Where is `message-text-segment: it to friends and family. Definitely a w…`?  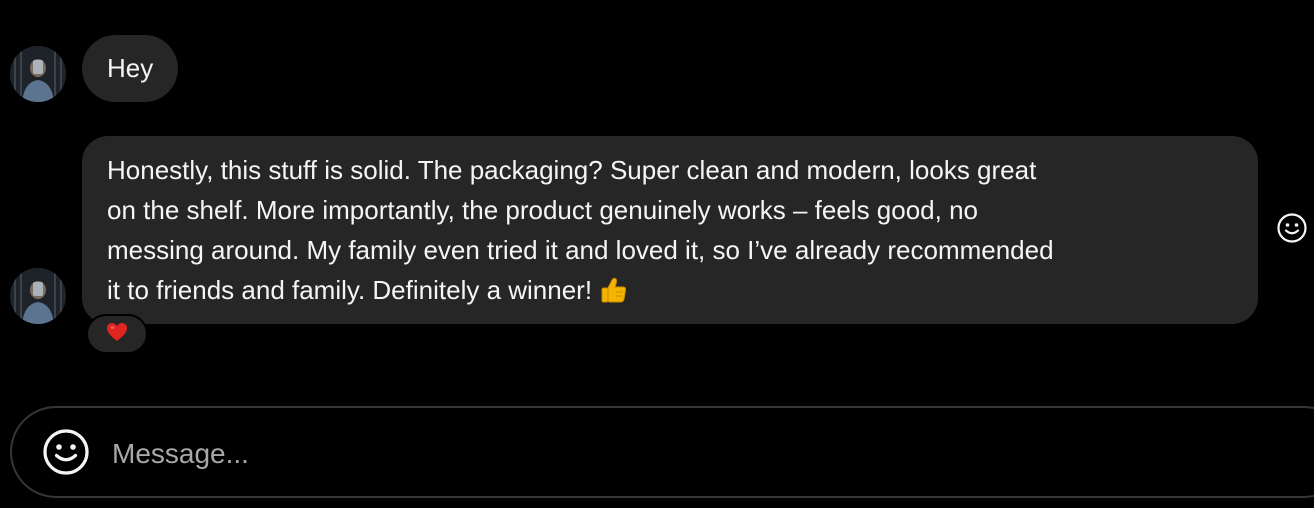
message-text-segment: it to friends and family. Definitely a w… is located at coordinates (350, 290).